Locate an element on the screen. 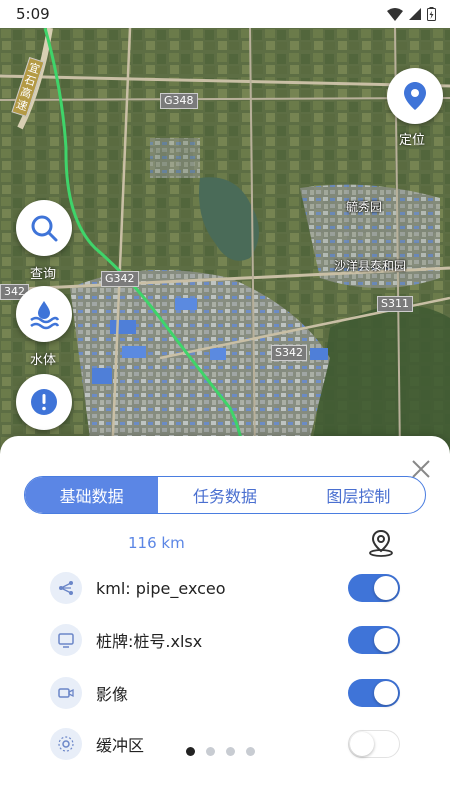 The image size is (450, 800). layer-row: kml: pipe_exceo is located at coordinates (230, 588).